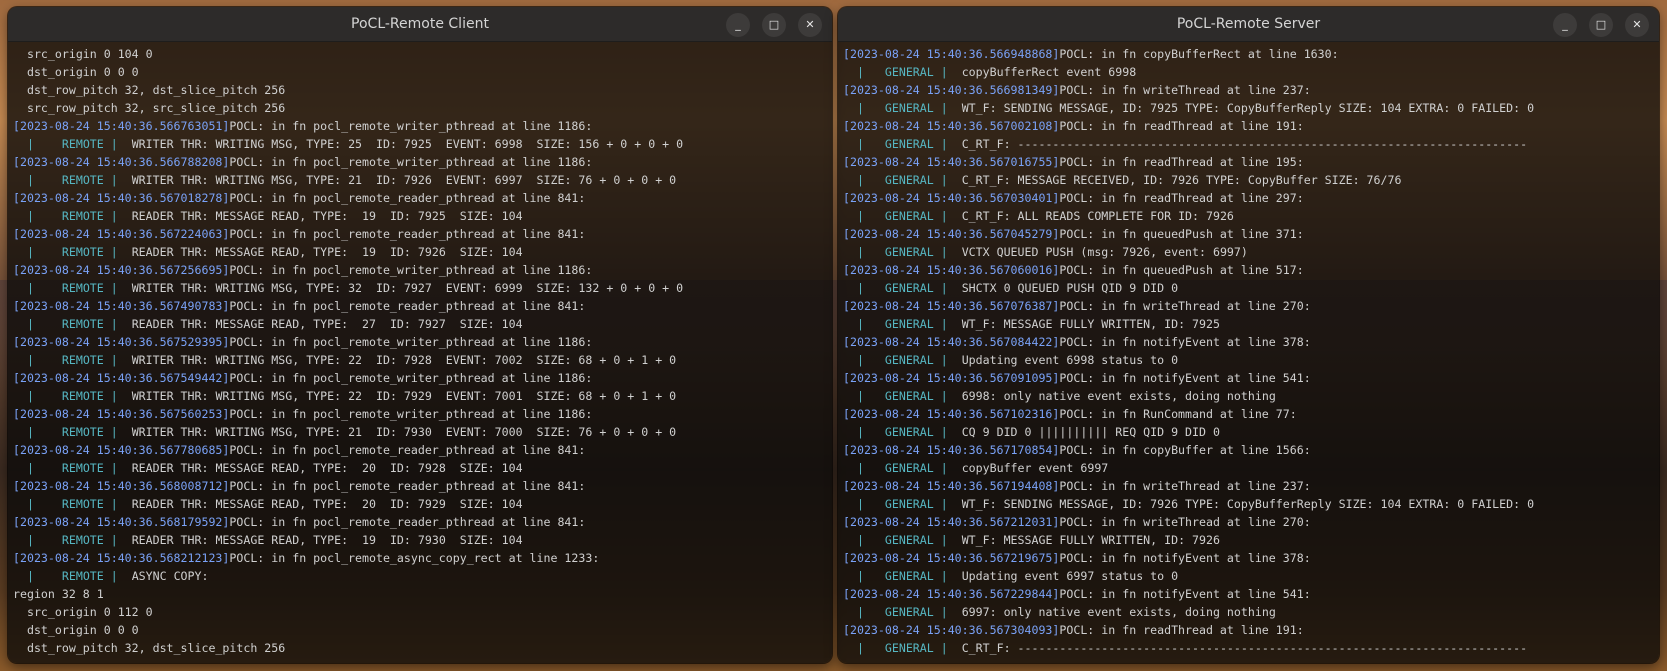 The width and height of the screenshot is (1667, 671). Describe the element at coordinates (990, 72) in the screenshot. I see `log-line: | GENERAL | copyBufferRect event 6998` at that location.